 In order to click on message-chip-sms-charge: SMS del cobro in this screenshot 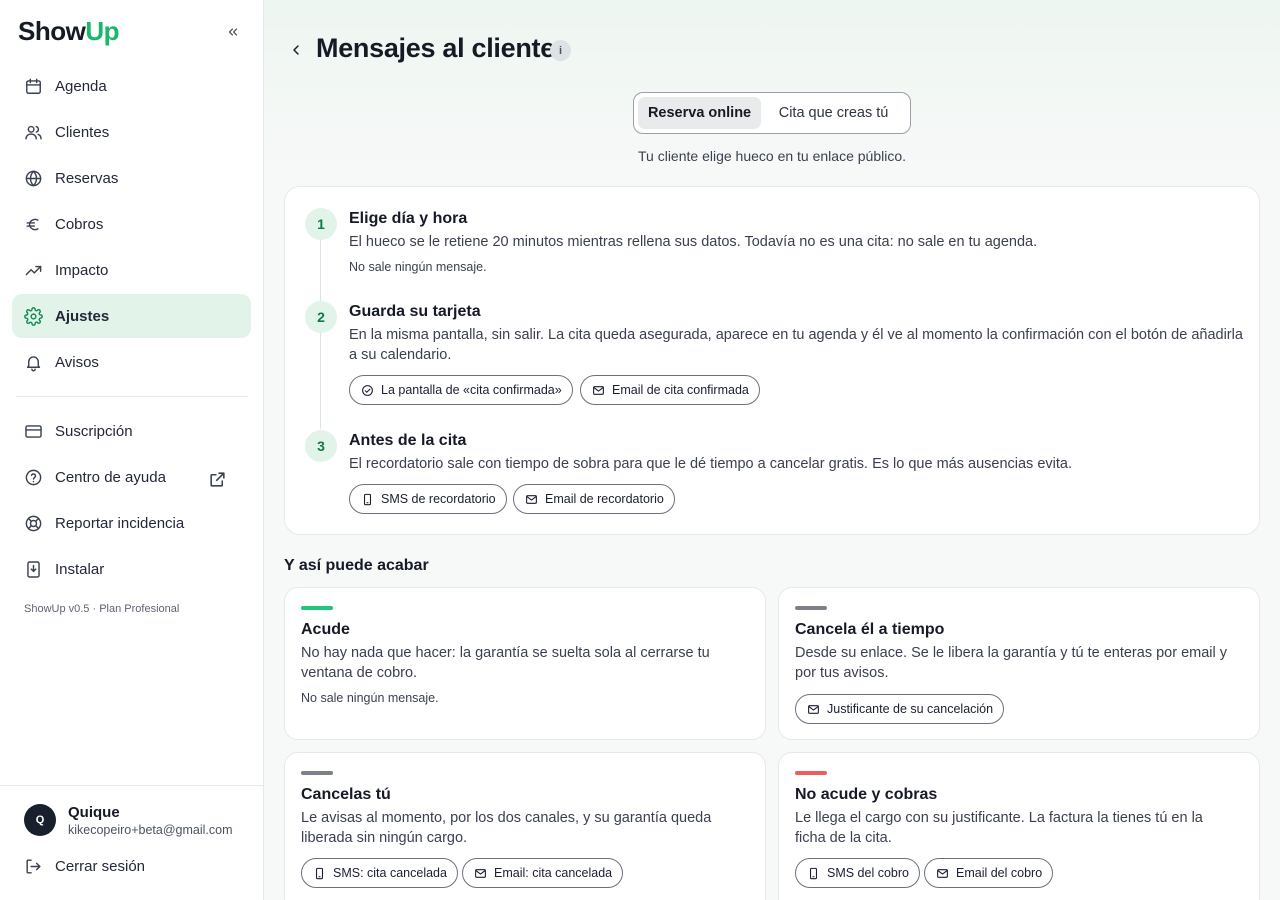, I will do `click(857, 873)`.